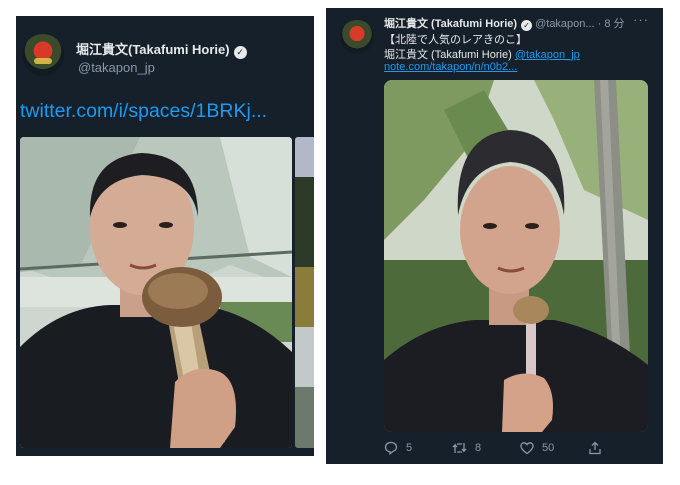  What do you see at coordinates (641, 19) in the screenshot?
I see `more-icon: ···` at bounding box center [641, 19].